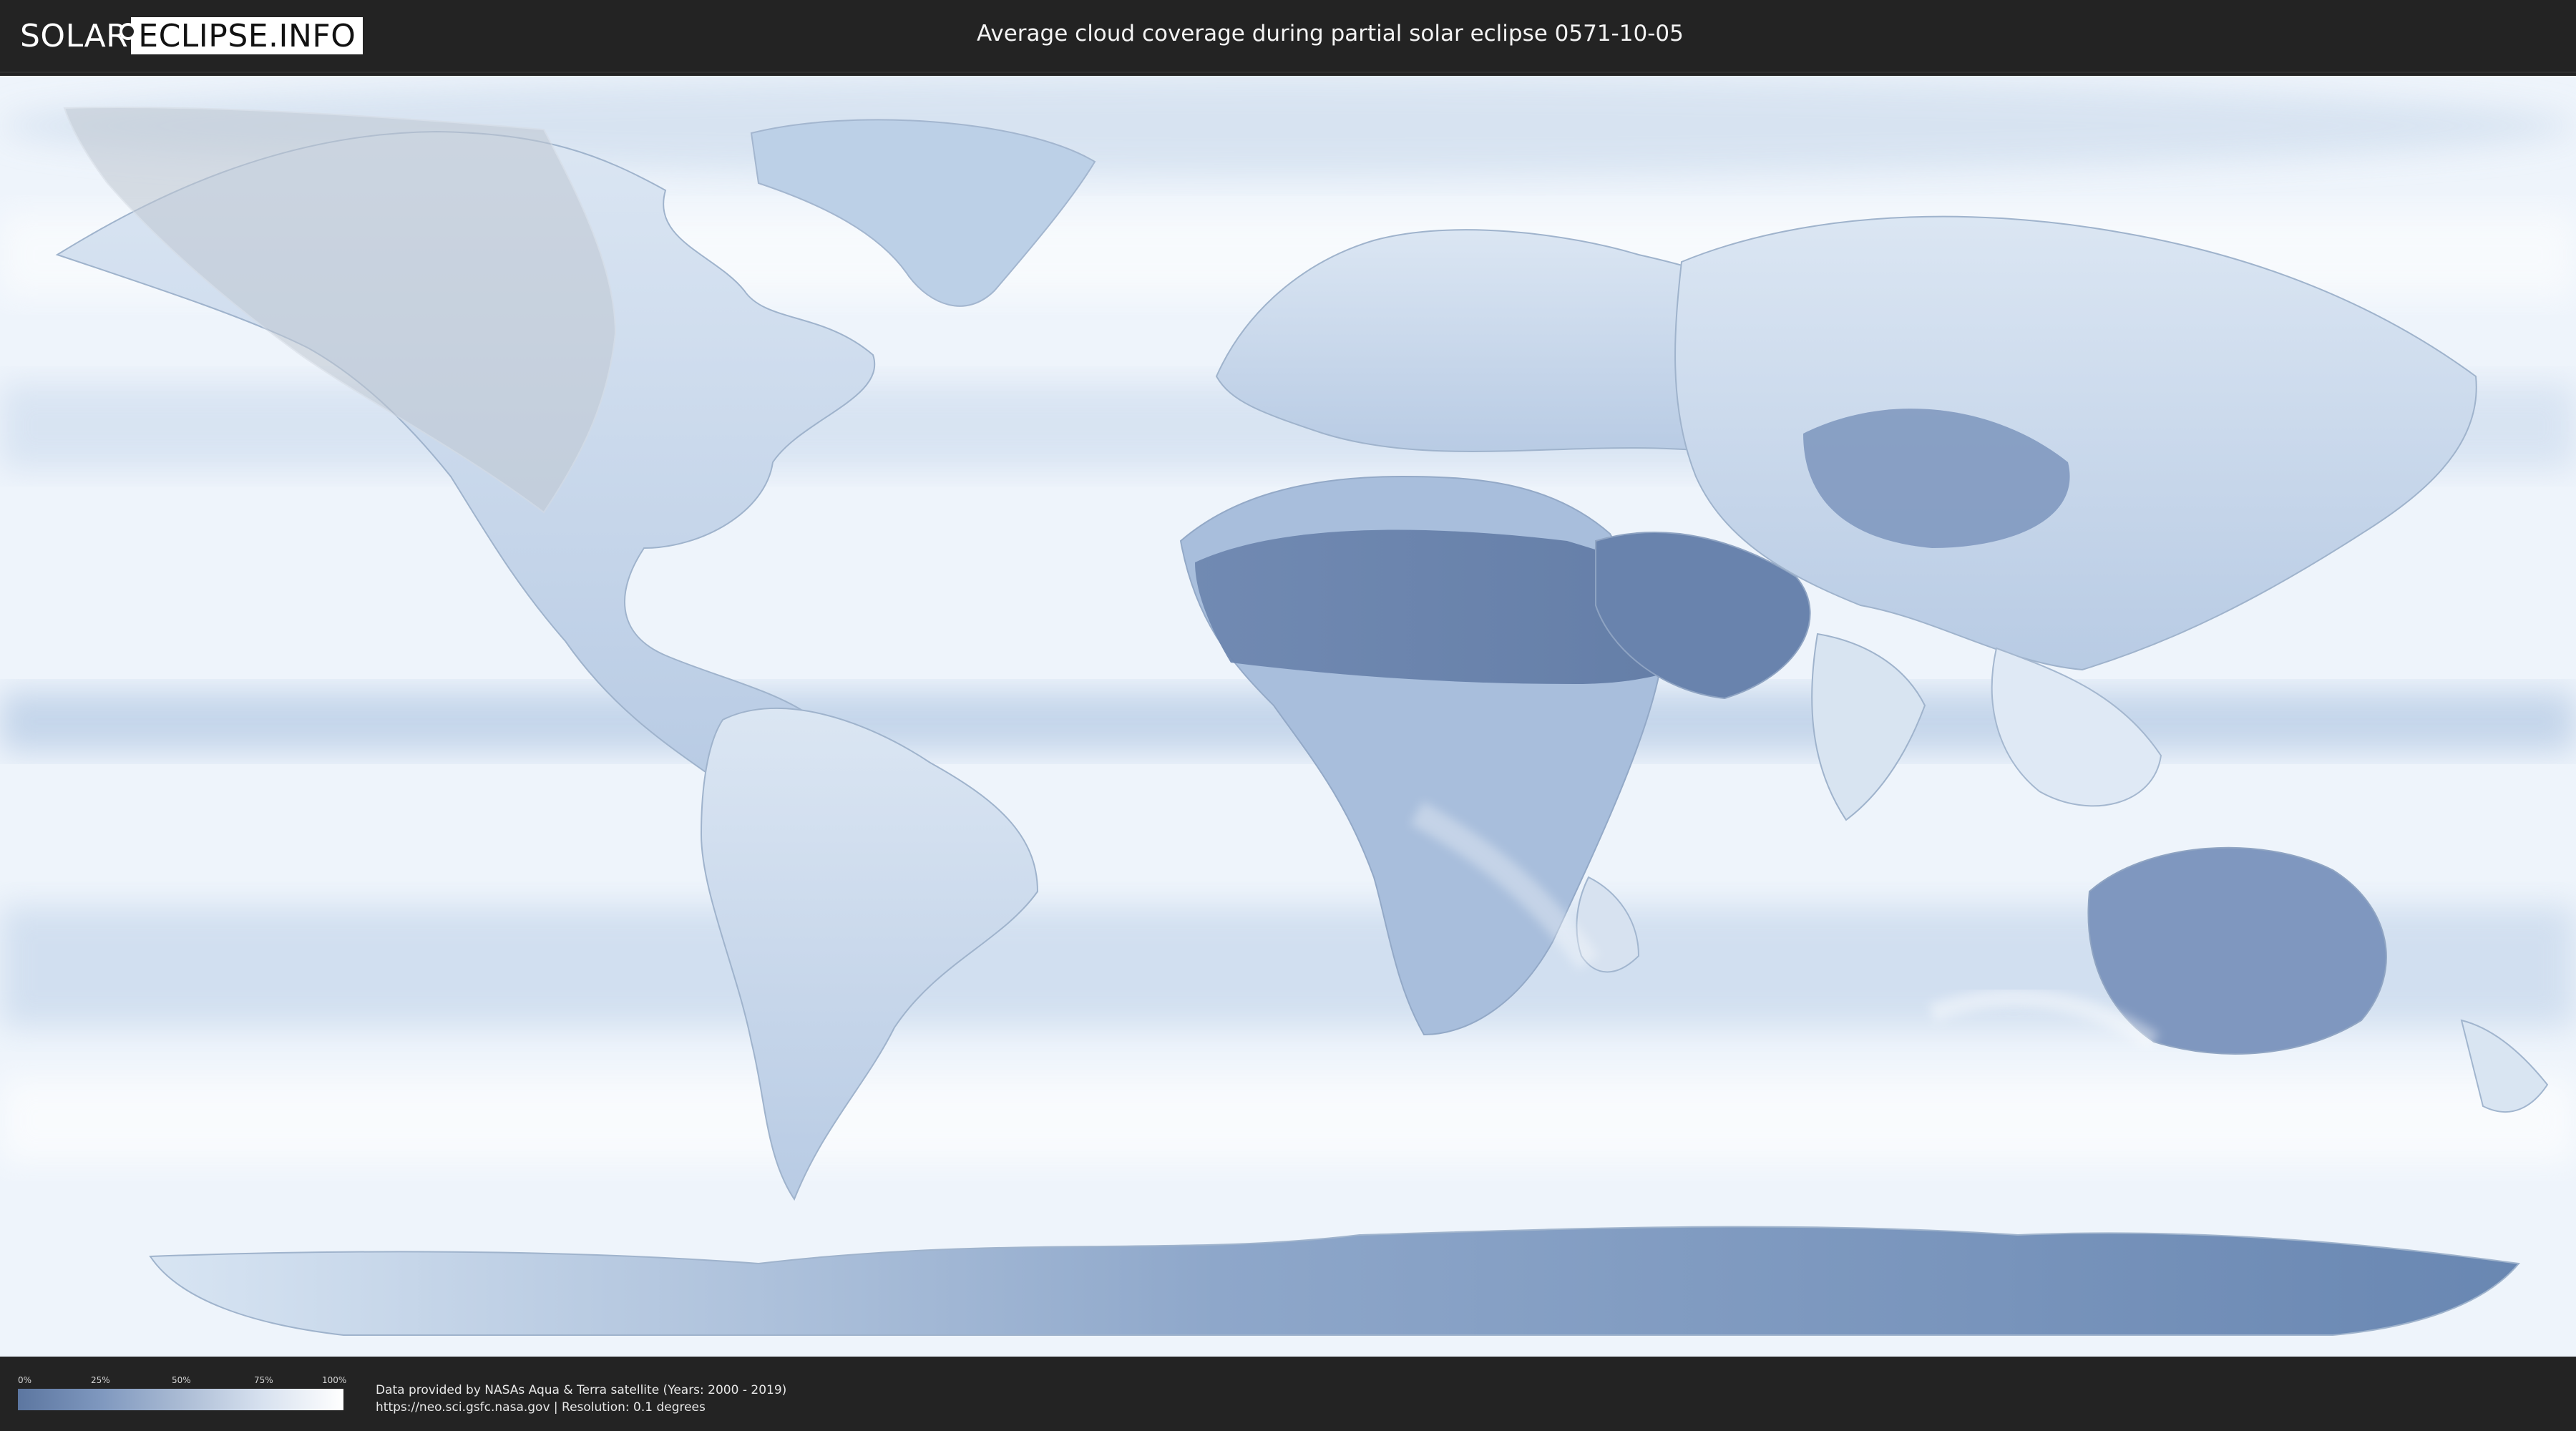 The height and width of the screenshot is (1431, 2576). I want to click on legend-tick-75: 75%, so click(263, 1380).